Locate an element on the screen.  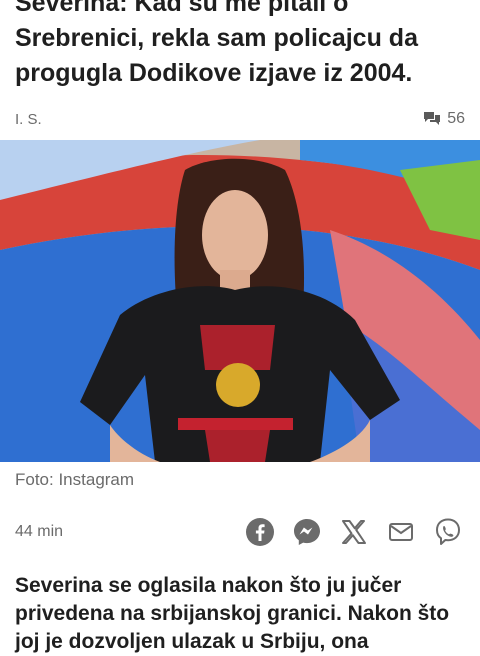
author-name: I. S. is located at coordinates (28, 119).